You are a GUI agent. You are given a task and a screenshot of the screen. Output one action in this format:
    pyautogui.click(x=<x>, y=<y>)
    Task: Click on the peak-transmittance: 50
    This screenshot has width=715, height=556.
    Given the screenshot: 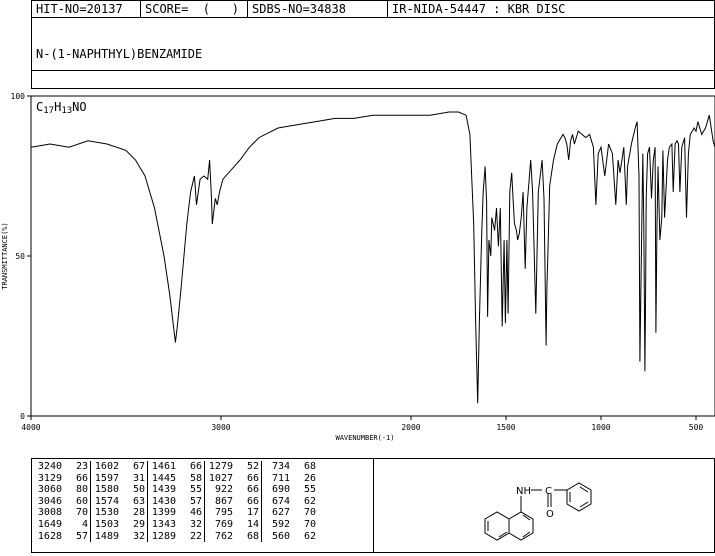 What is the action you would take?
    pyautogui.click(x=134, y=490)
    